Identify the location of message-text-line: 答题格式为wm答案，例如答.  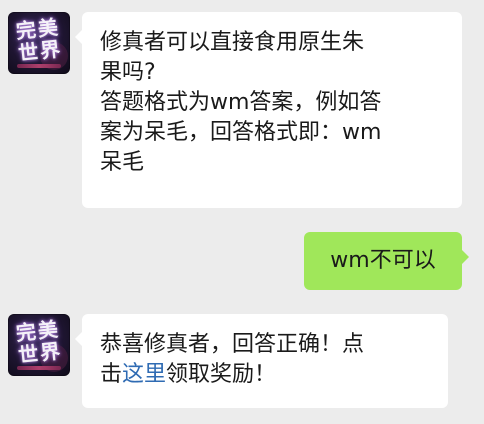
(241, 102).